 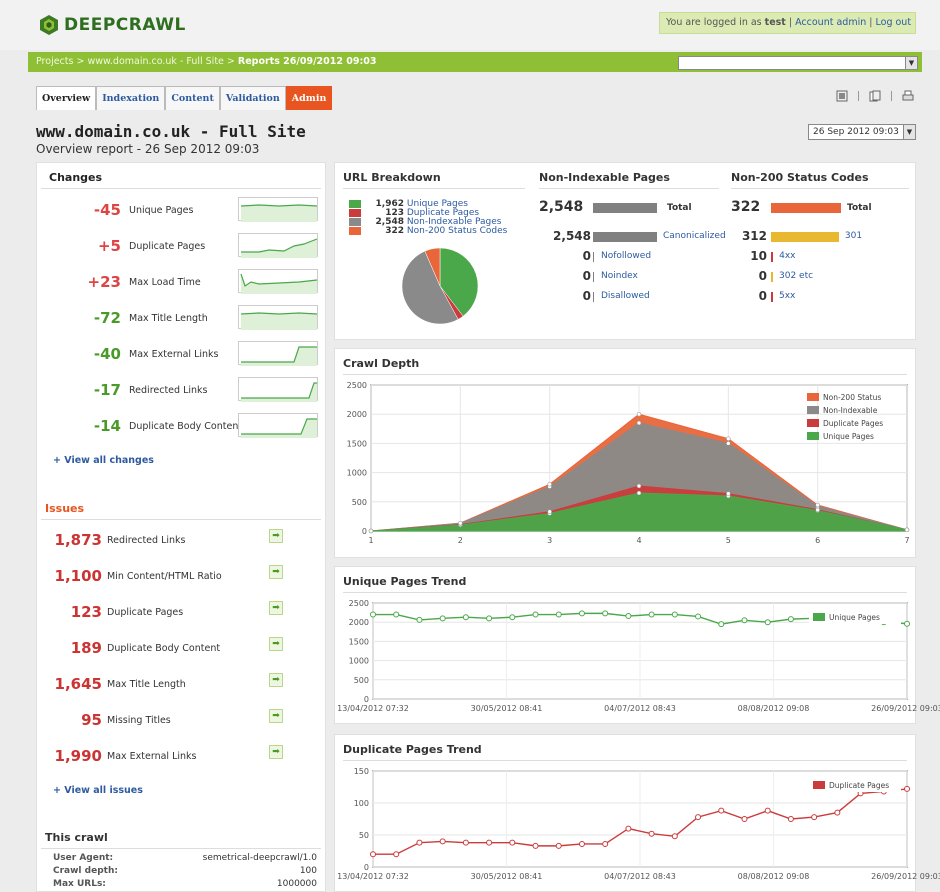 What do you see at coordinates (625, 296) in the screenshot?
I see `row-label: Disallowed` at bounding box center [625, 296].